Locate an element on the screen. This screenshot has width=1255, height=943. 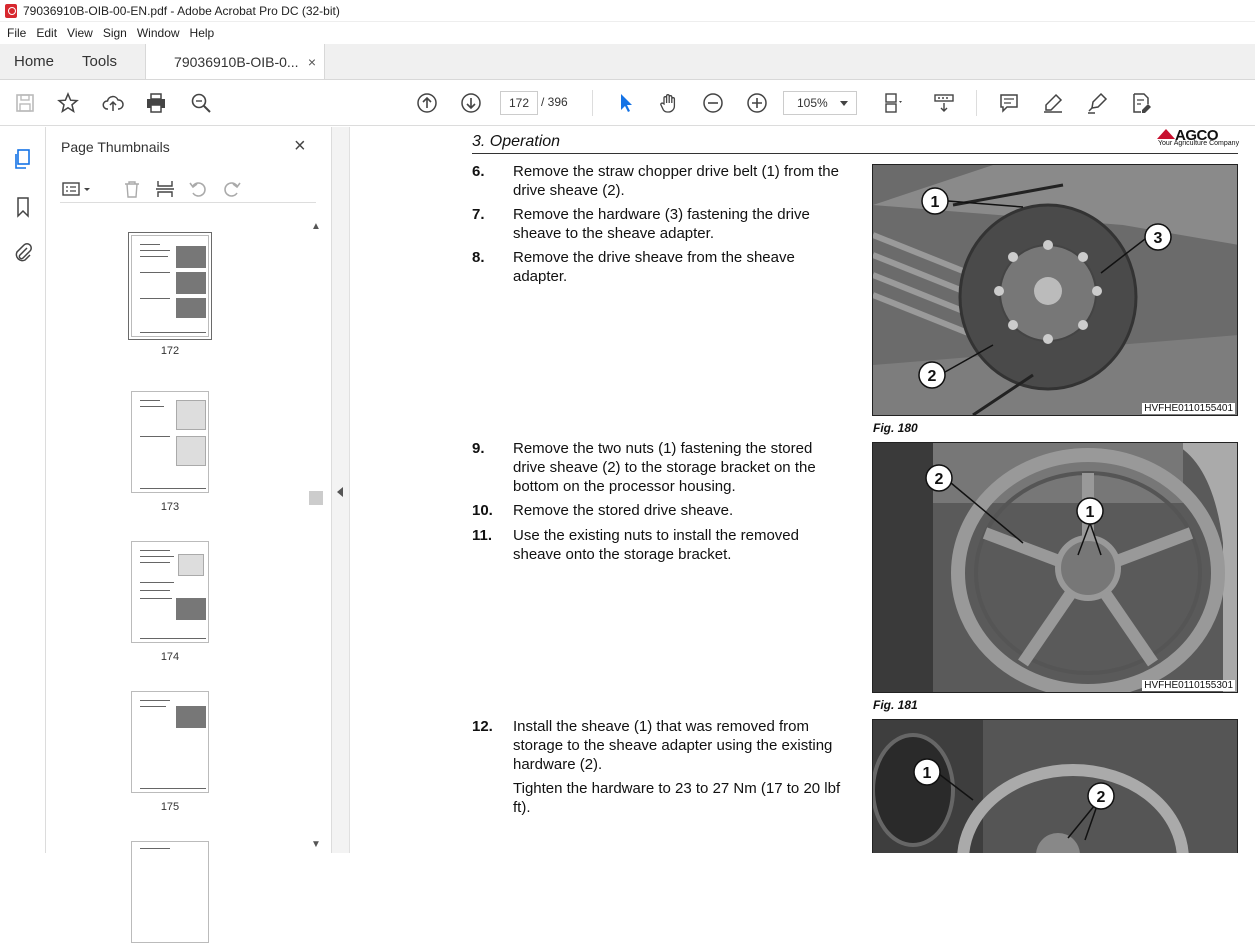
bookmark-icon is located at coordinates (23, 207).